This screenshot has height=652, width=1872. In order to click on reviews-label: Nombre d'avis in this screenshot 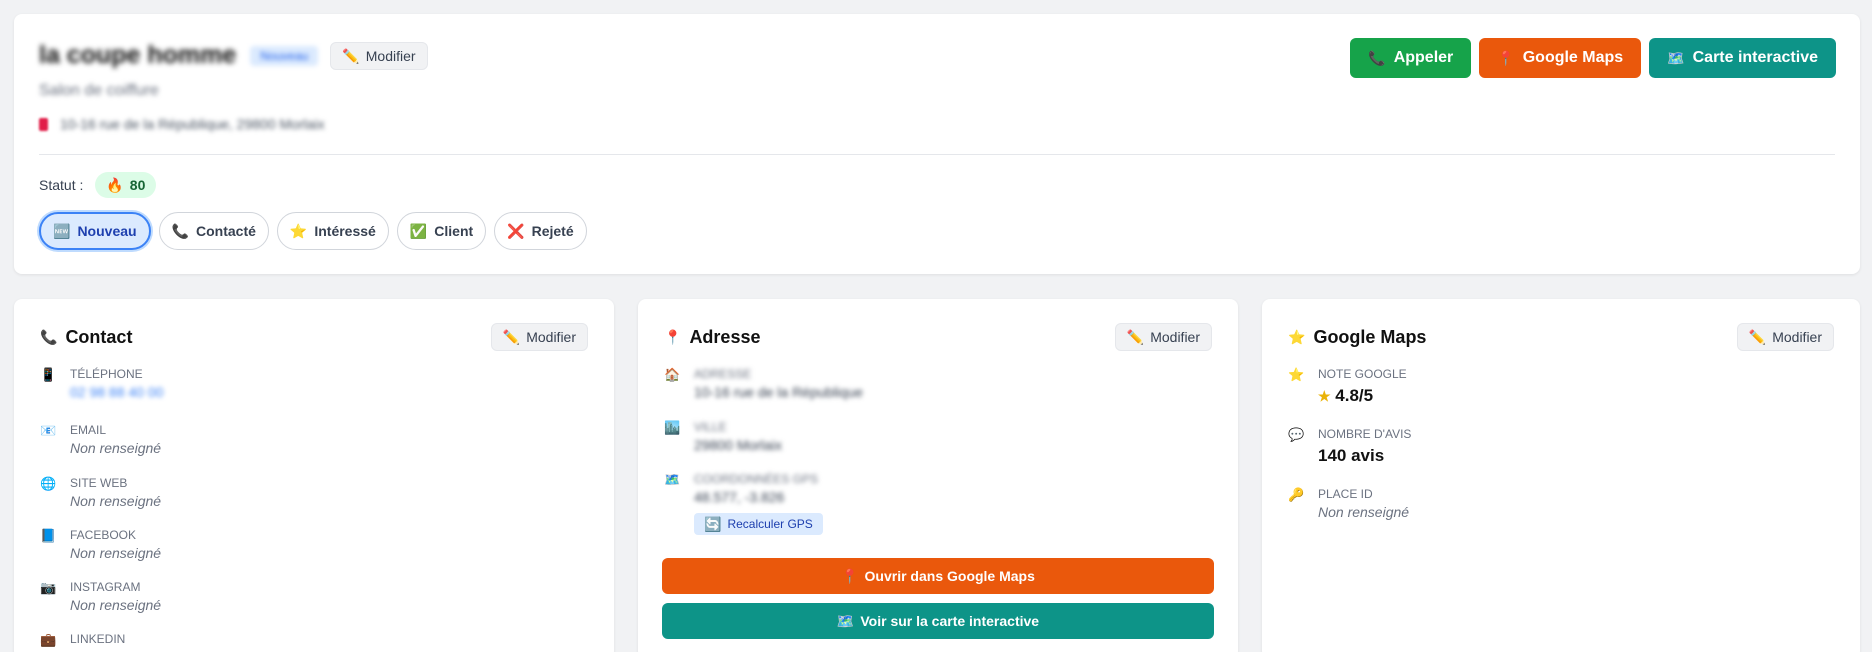, I will do `click(1365, 434)`.